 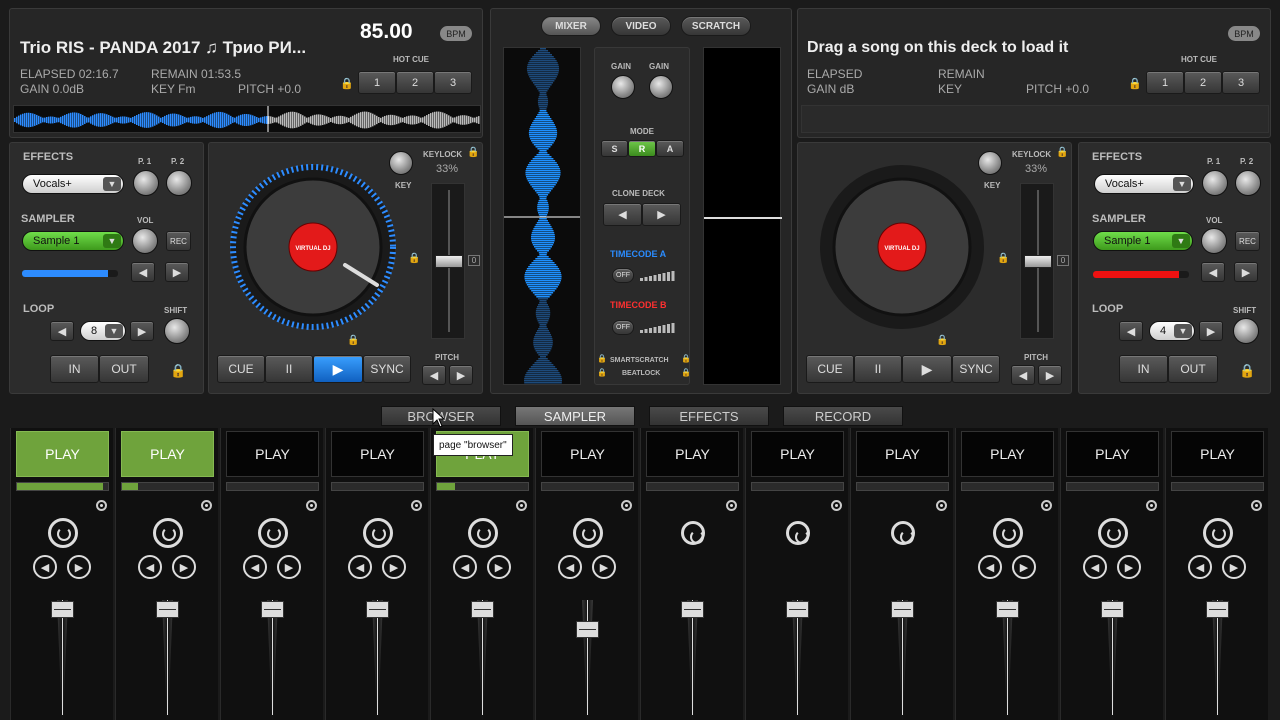 I want to click on cue-button: CUE, so click(x=830, y=369).